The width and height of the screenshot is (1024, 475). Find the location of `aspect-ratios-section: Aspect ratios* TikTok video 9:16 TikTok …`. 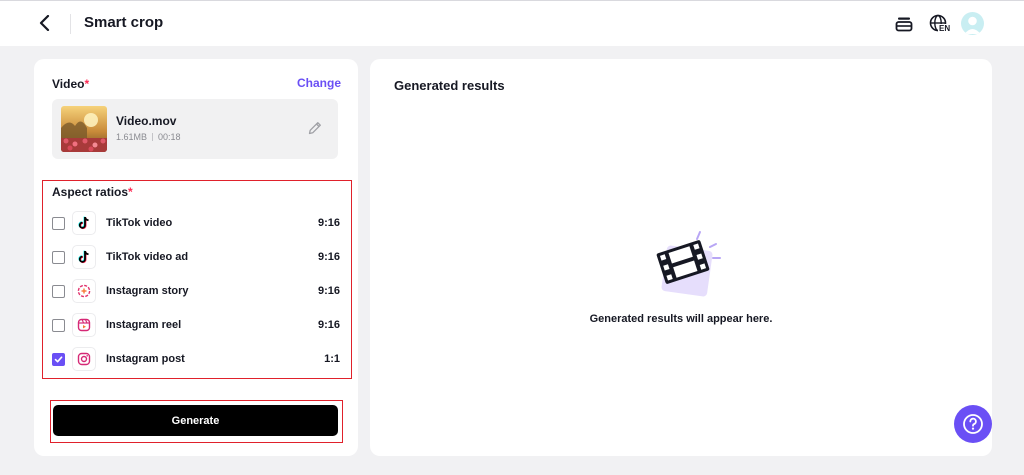

aspect-ratios-section: Aspect ratios* TikTok video 9:16 TikTok … is located at coordinates (197, 279).